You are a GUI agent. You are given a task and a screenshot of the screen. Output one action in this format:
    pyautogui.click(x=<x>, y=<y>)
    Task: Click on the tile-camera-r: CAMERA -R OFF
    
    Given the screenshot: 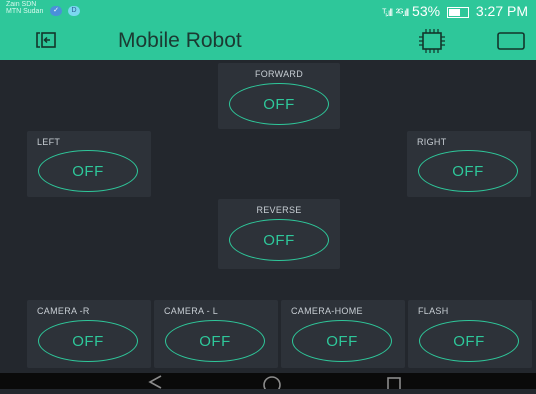 What is the action you would take?
    pyautogui.click(x=89, y=334)
    